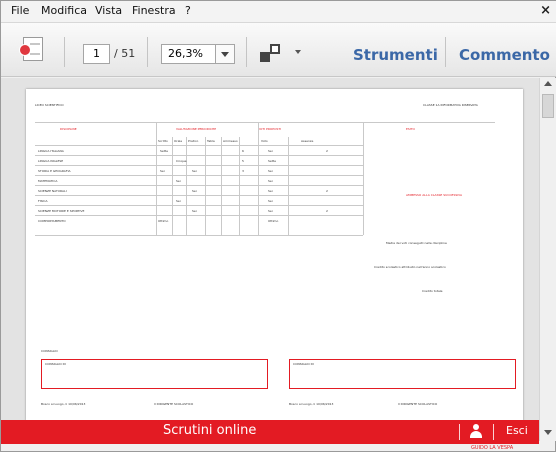 The image size is (556, 452). Describe the element at coordinates (402, 374) in the screenshot. I see `note-box-right` at that location.